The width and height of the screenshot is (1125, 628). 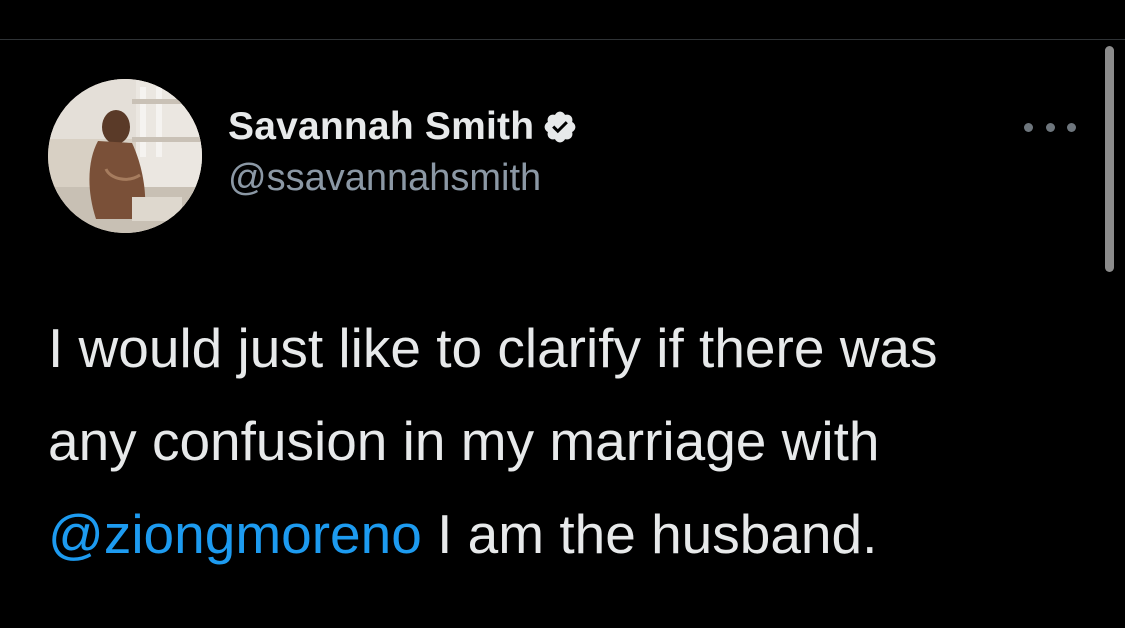 What do you see at coordinates (1109, 159) in the screenshot?
I see `scrollbar-thumb` at bounding box center [1109, 159].